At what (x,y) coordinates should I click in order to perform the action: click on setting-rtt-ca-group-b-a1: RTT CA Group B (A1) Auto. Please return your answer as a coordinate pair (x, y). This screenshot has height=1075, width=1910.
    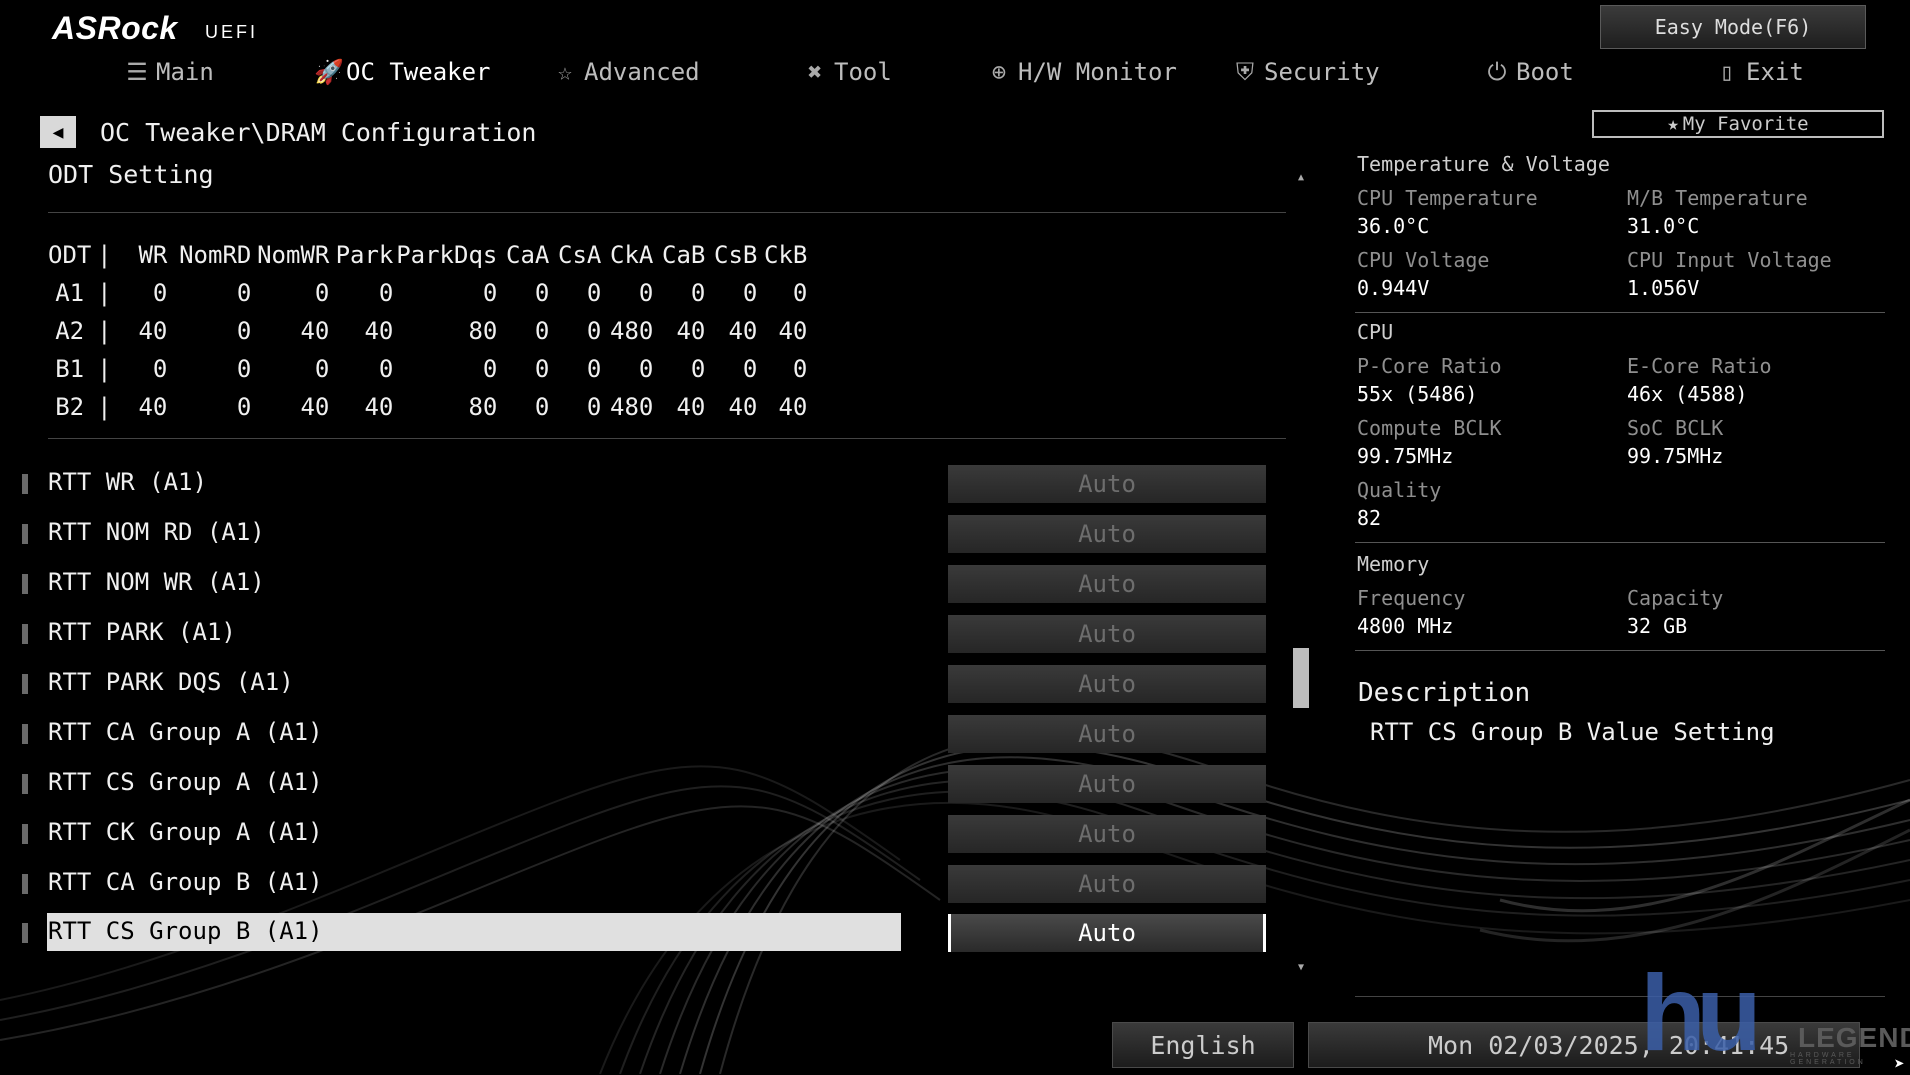
    Looking at the image, I should click on (650, 884).